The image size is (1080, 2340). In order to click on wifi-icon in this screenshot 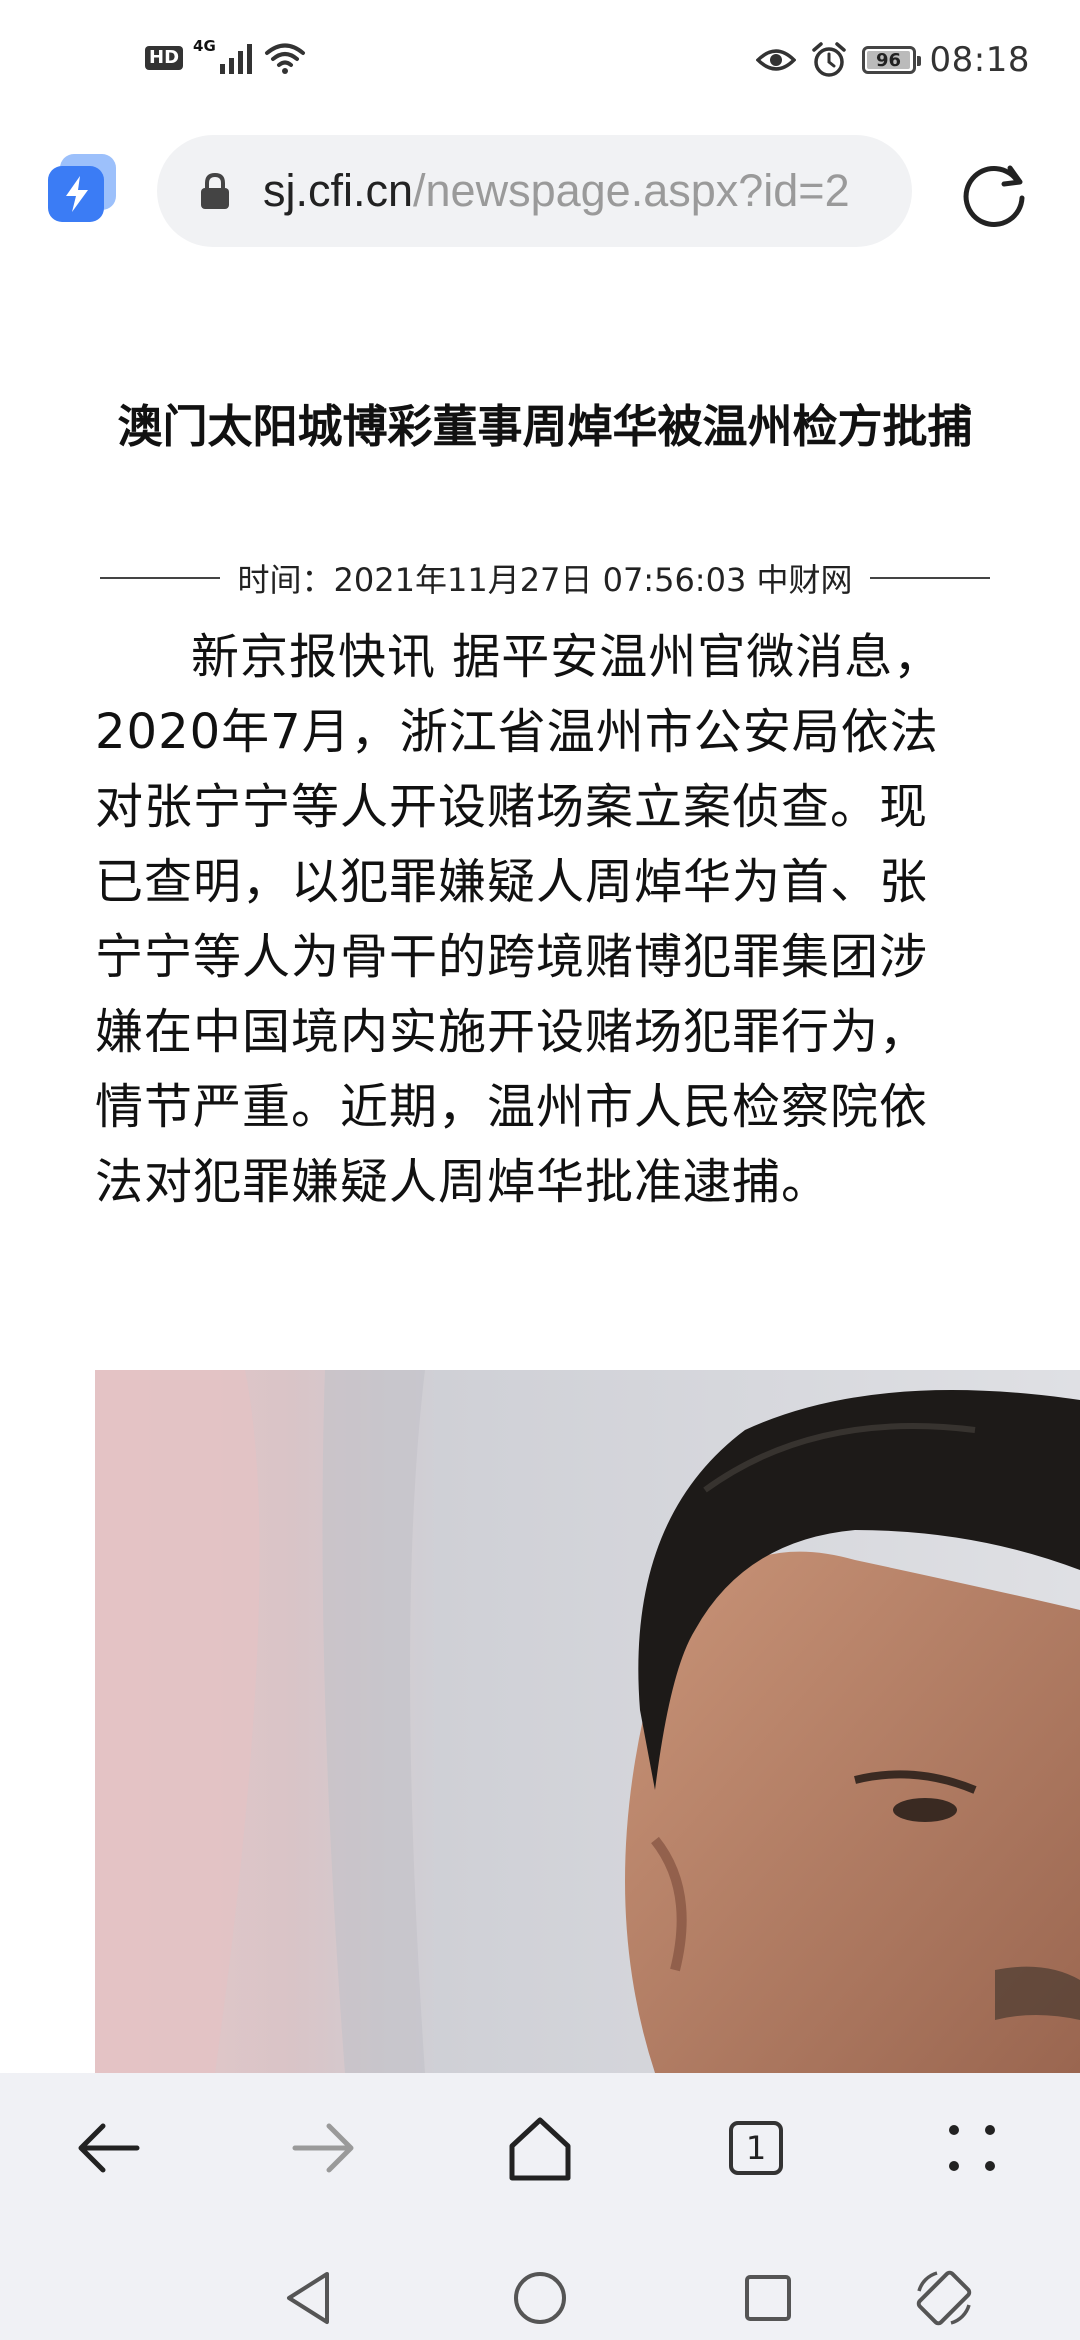, I will do `click(284, 58)`.